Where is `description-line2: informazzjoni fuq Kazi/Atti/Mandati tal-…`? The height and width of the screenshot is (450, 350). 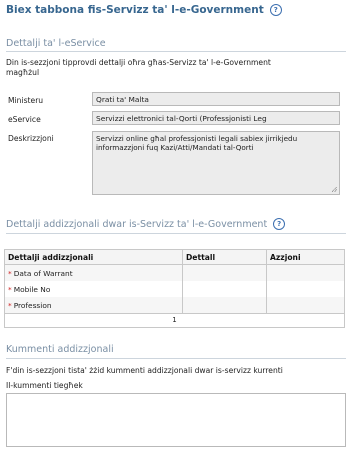 description-line2: informazzjoni fuq Kazi/Atti/Mandati tal-… is located at coordinates (175, 147).